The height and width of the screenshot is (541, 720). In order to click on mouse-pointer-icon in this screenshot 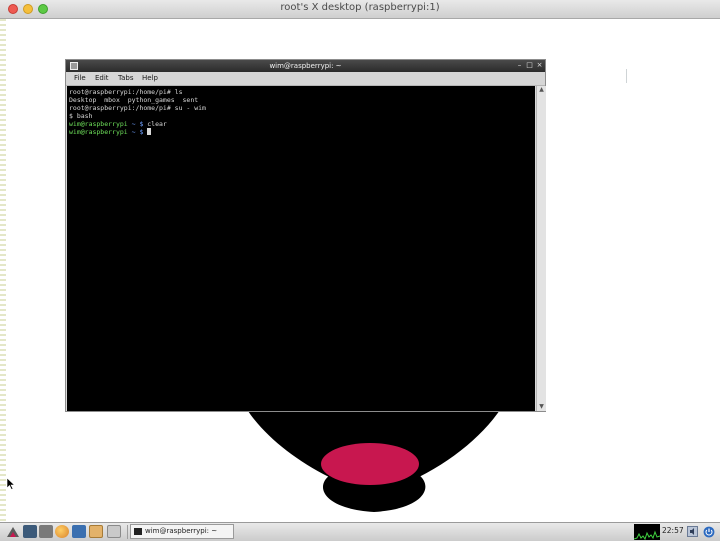, I will do `click(11, 484)`.